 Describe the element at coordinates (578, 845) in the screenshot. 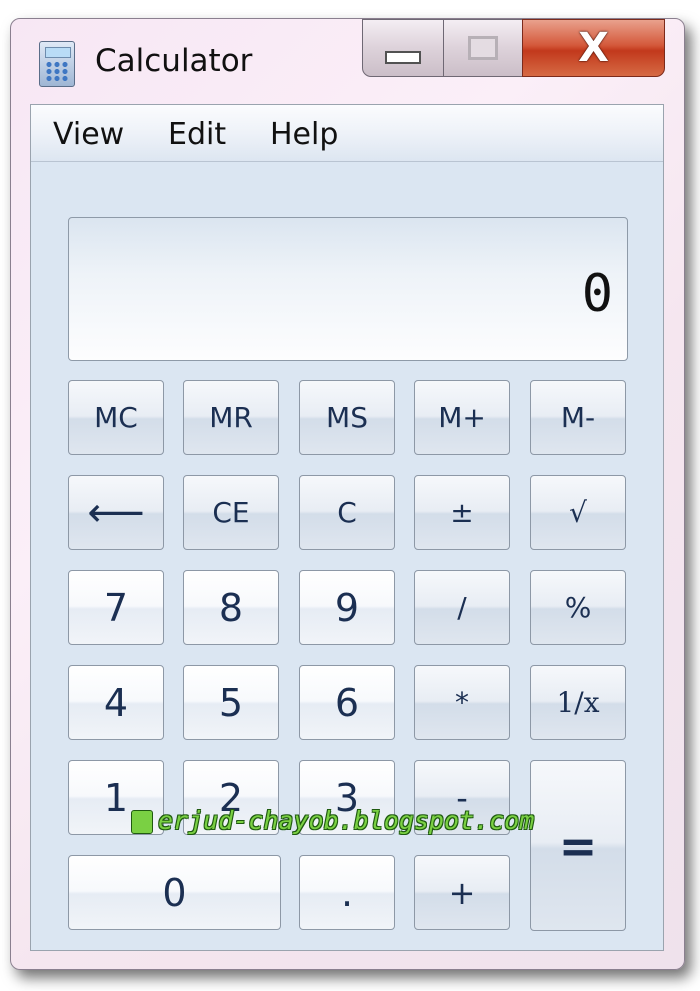

I see `equals-button: =` at that location.